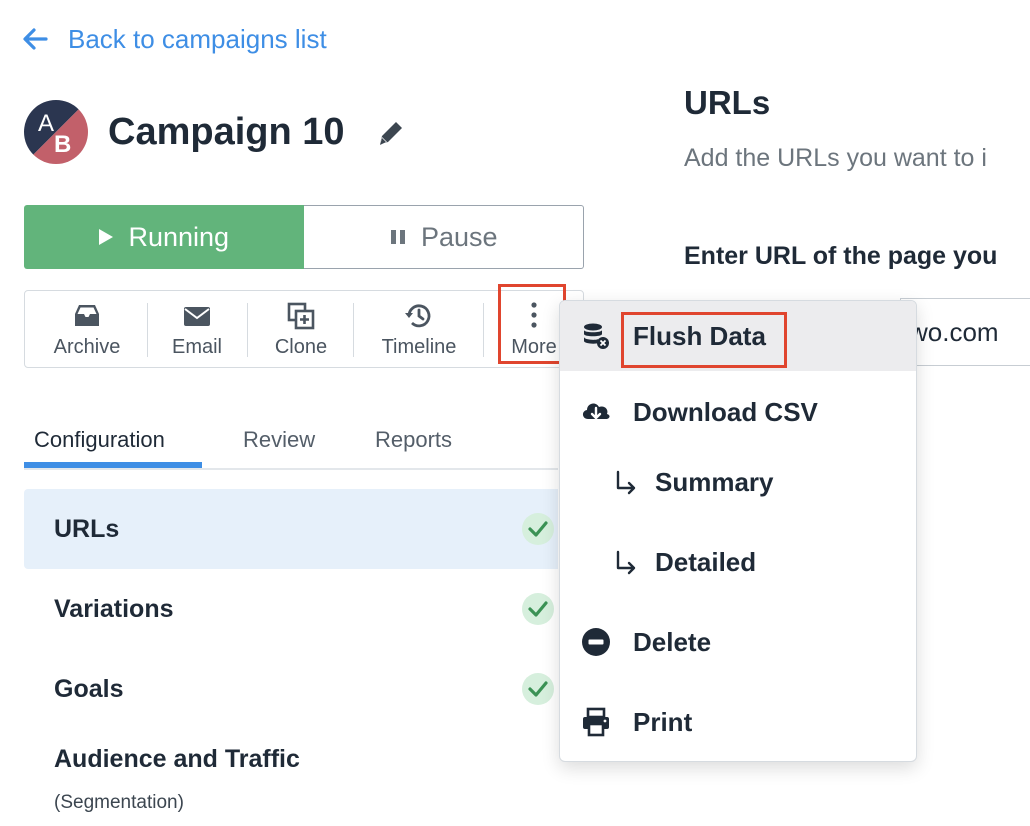  Describe the element at coordinates (725, 411) in the screenshot. I see `menu-label-download-csv: Download CSV` at that location.